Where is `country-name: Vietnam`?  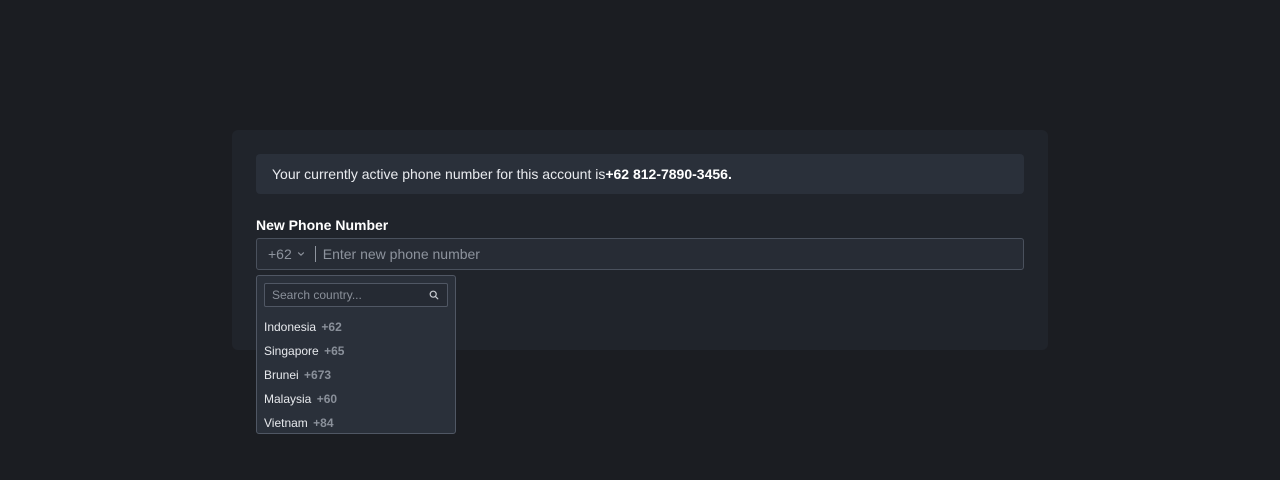
country-name: Vietnam is located at coordinates (286, 423).